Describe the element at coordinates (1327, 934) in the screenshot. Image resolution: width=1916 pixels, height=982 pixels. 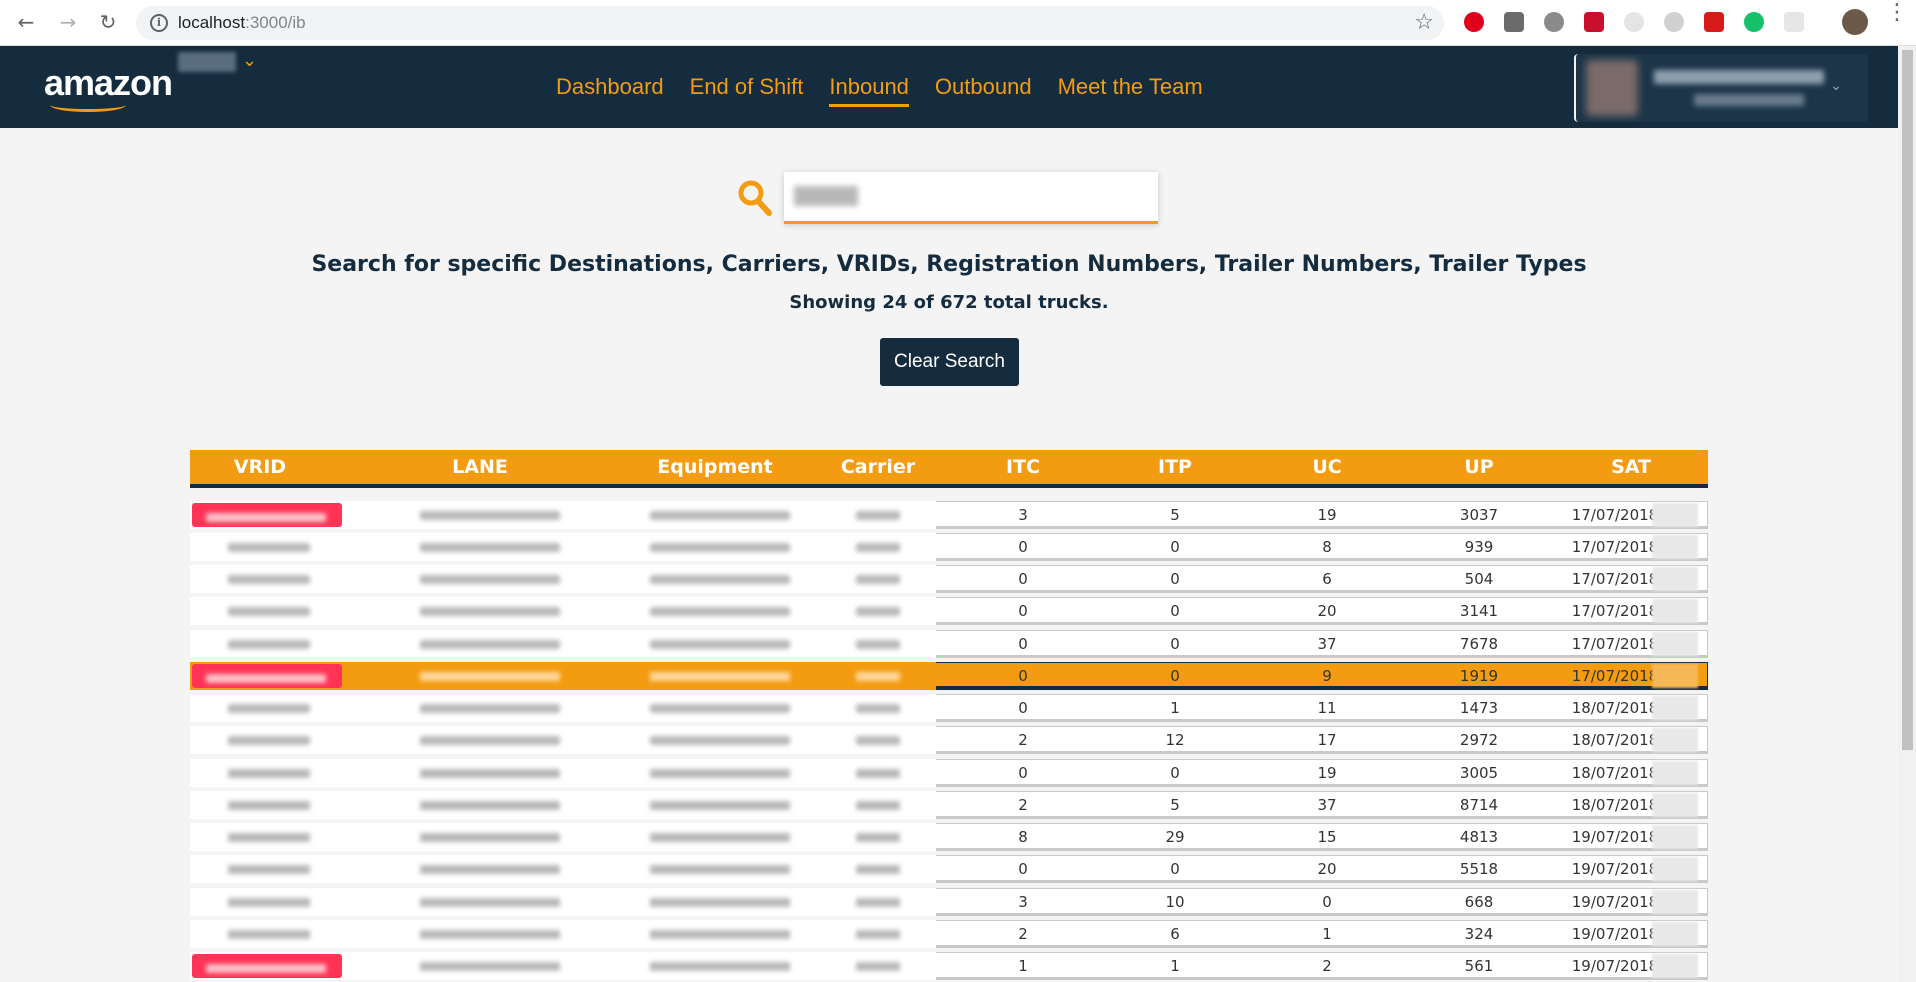
I see `cell-uc: 1` at that location.